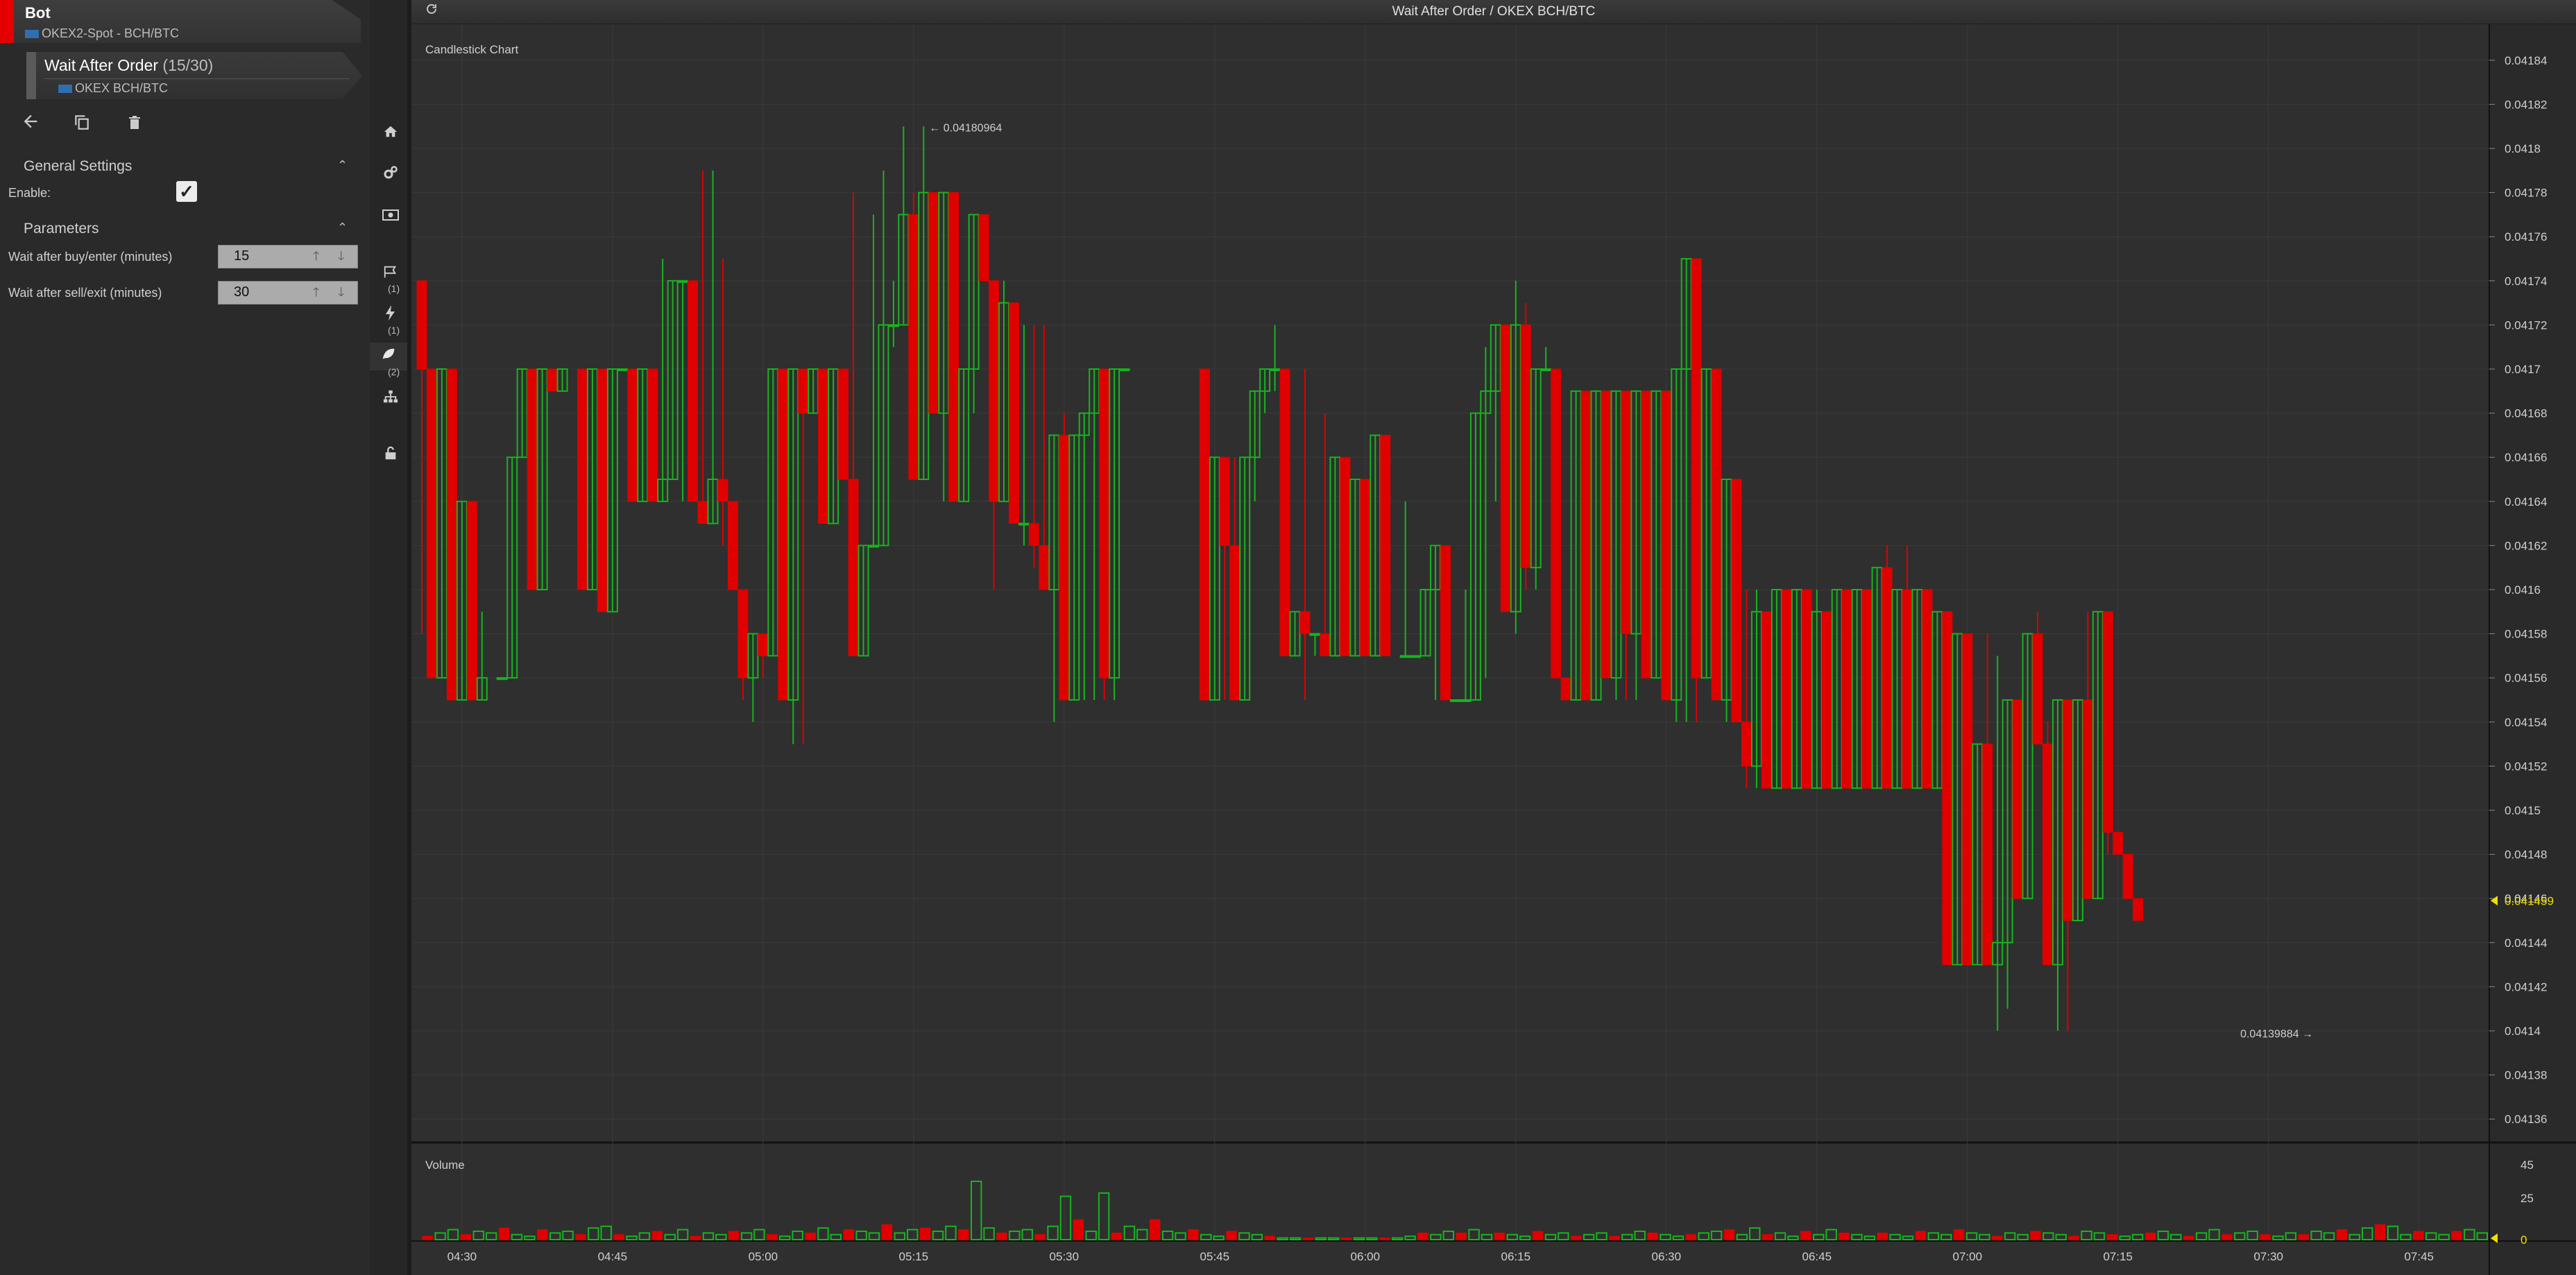 Image resolution: width=2576 pixels, height=1275 pixels. I want to click on money-icon, so click(390, 215).